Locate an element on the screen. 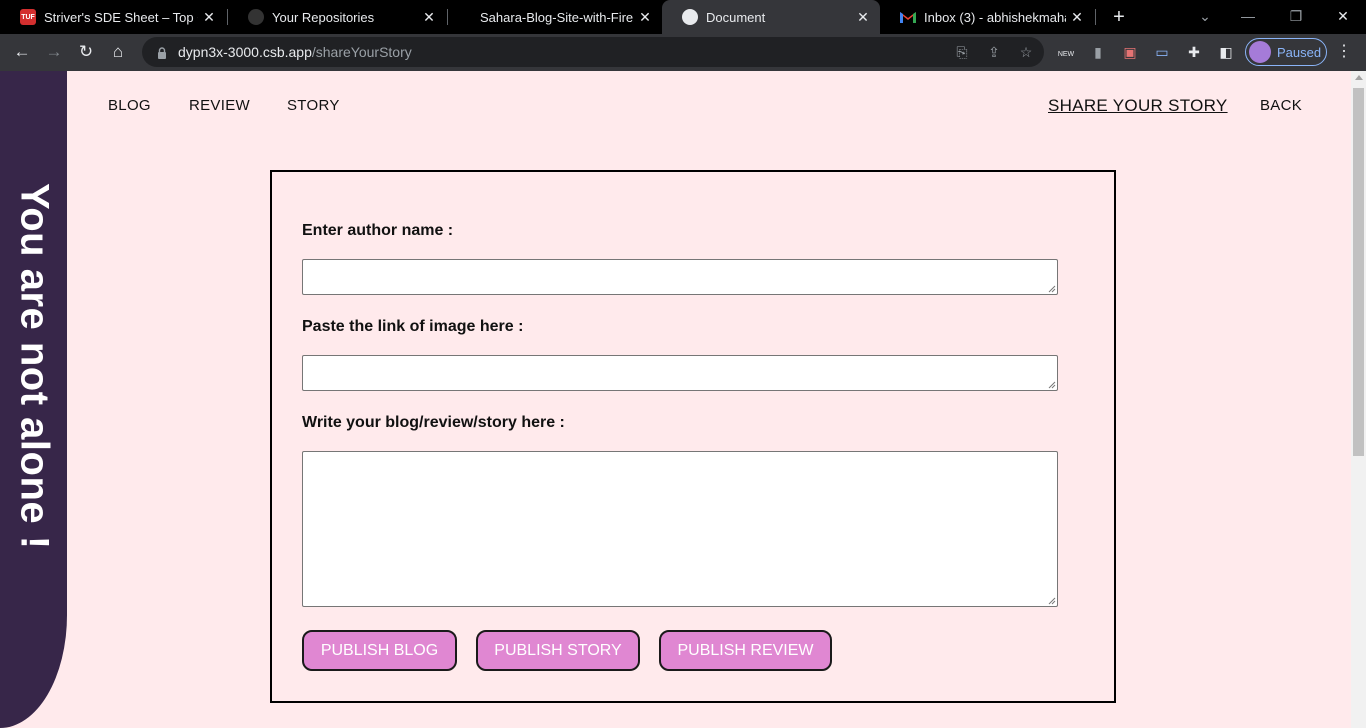 The image size is (1366, 728). image-link-label: Paste the link of image here : is located at coordinates (413, 326).